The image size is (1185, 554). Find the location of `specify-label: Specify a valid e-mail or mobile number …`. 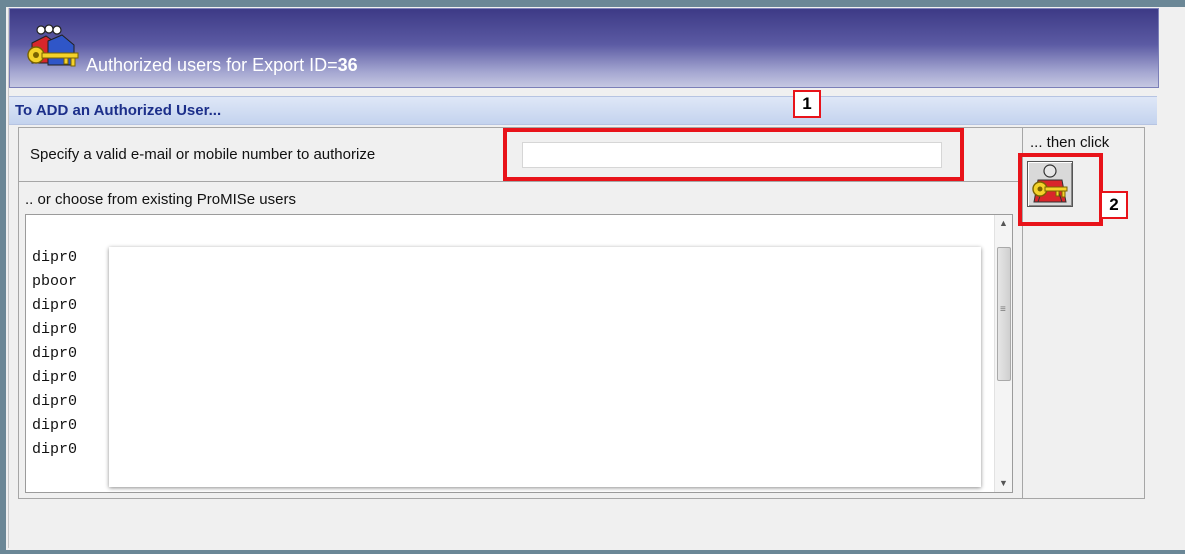

specify-label: Specify a valid e-mail or mobile number … is located at coordinates (203, 154).